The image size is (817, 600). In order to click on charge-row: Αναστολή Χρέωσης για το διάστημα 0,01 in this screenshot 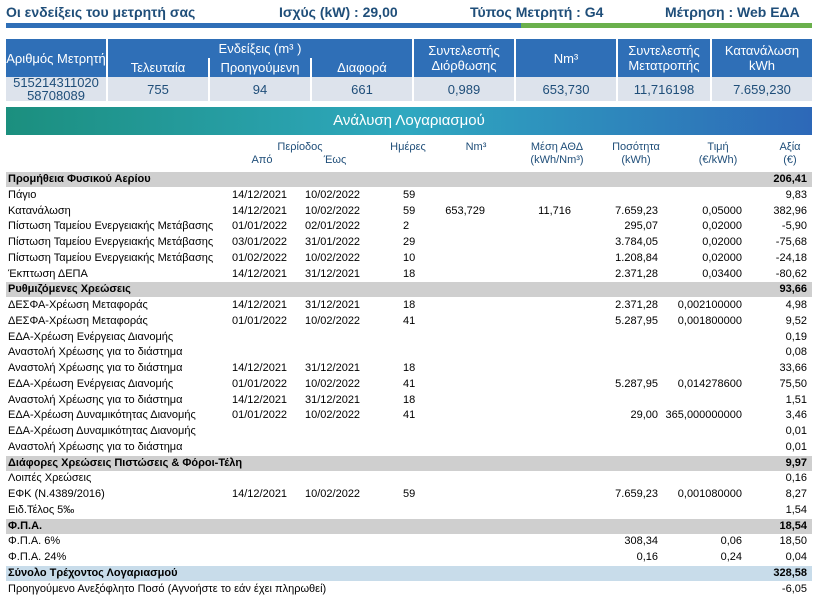, I will do `click(409, 447)`.